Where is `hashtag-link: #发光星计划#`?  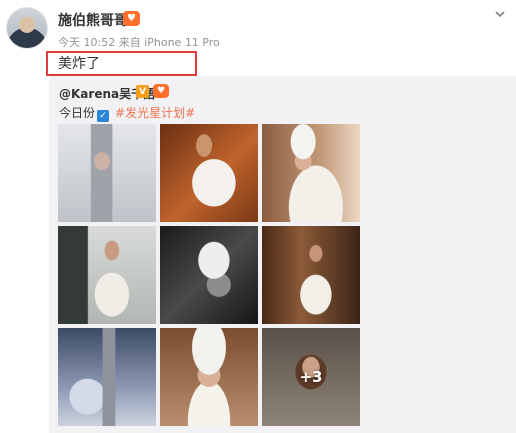 hashtag-link: #发光星计划# is located at coordinates (155, 113).